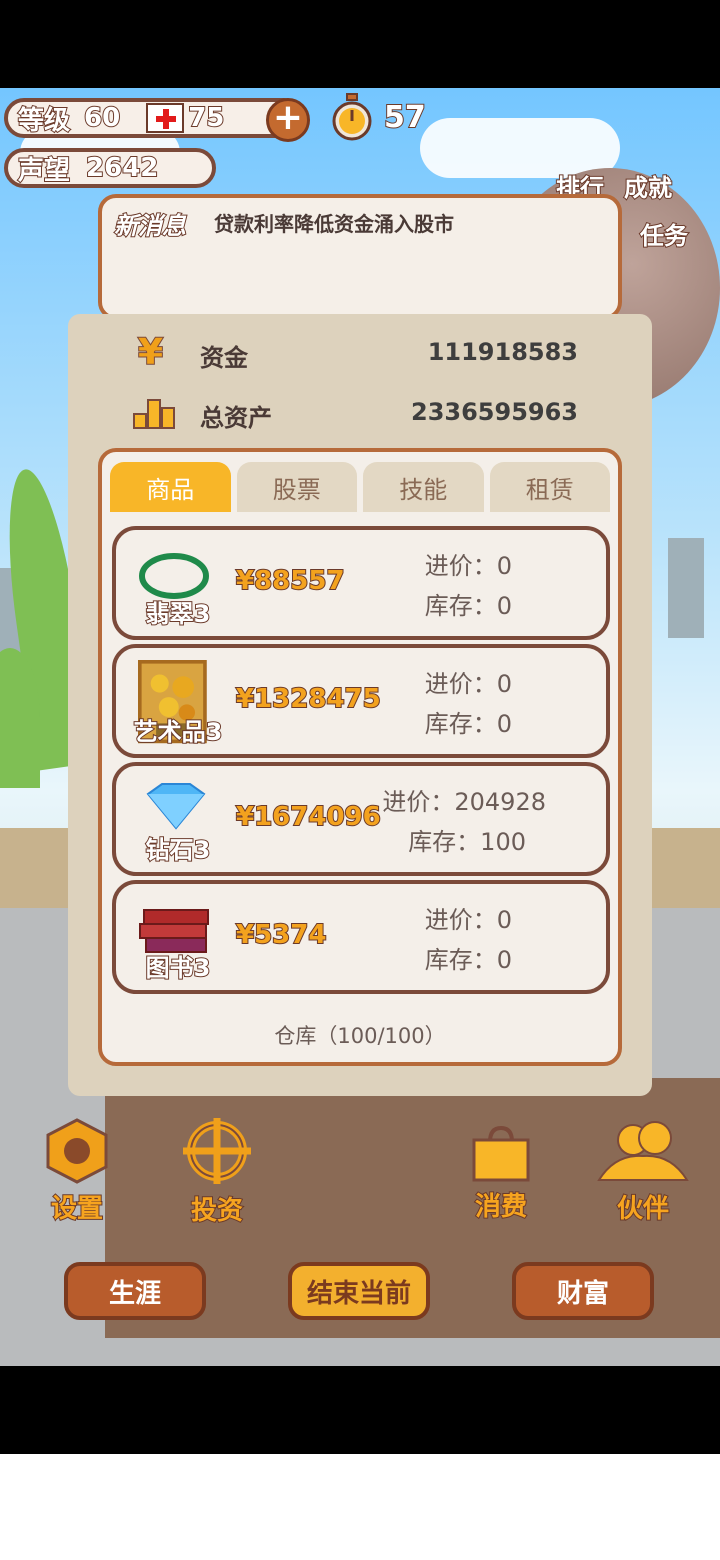  What do you see at coordinates (360, 1410) in the screenshot?
I see `navigation-bar` at bounding box center [360, 1410].